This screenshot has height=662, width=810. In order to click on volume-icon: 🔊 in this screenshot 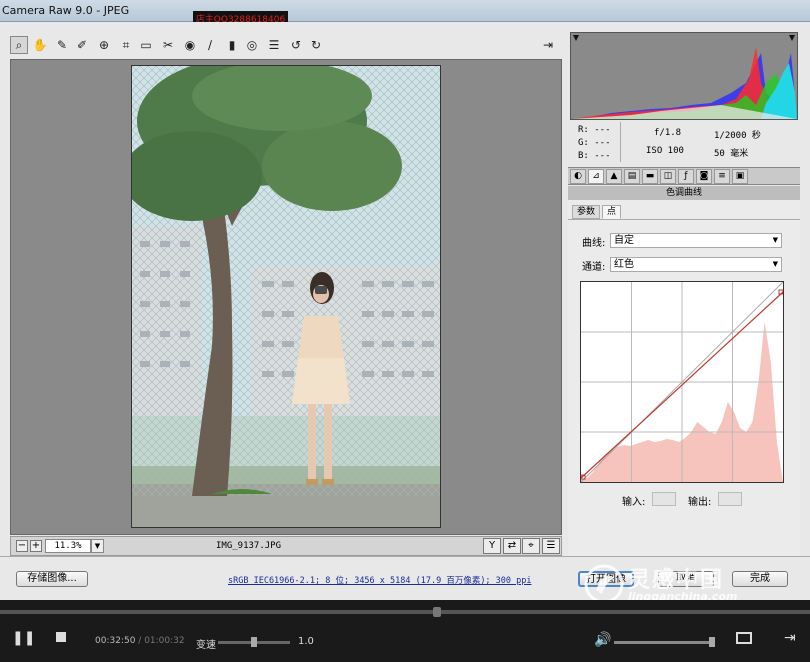, I will do `click(602, 640)`.